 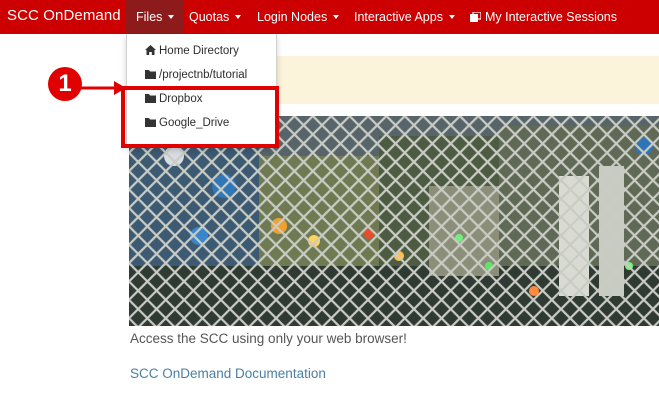 What do you see at coordinates (475, 17) in the screenshot?
I see `sessions-icon` at bounding box center [475, 17].